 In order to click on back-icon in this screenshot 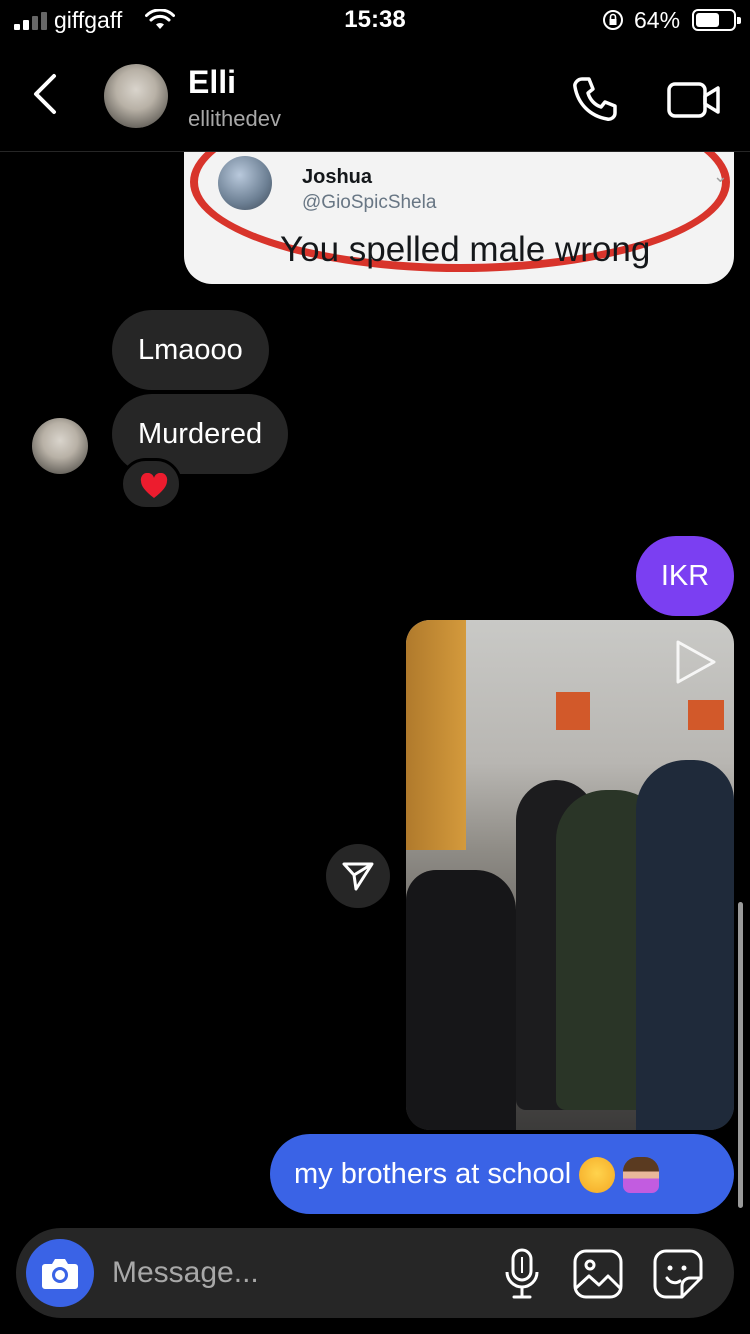, I will do `click(46, 94)`.